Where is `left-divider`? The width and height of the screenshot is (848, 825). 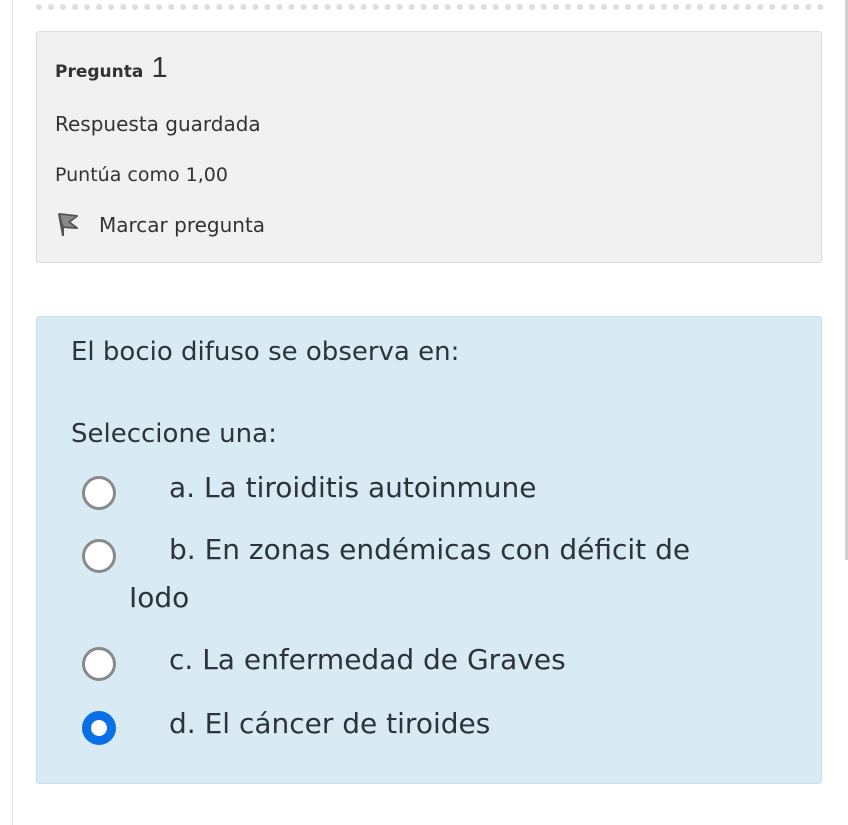
left-divider is located at coordinates (12, 412).